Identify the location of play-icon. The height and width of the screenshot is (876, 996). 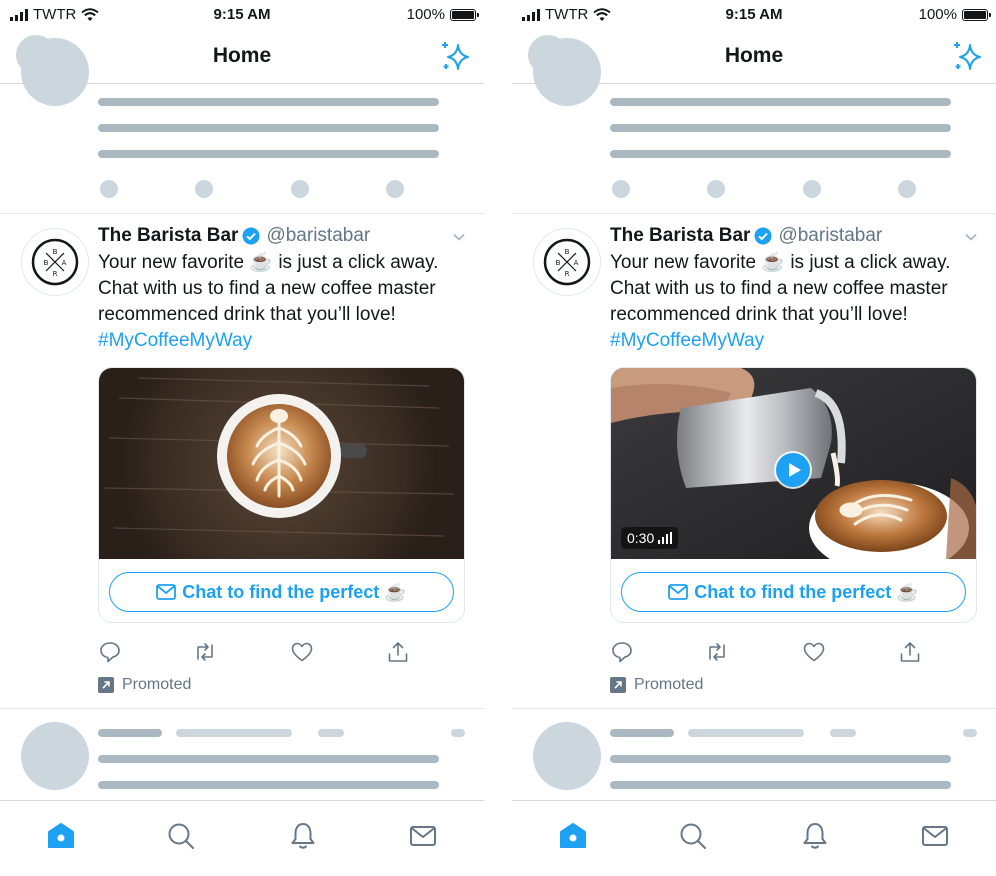
(793, 470).